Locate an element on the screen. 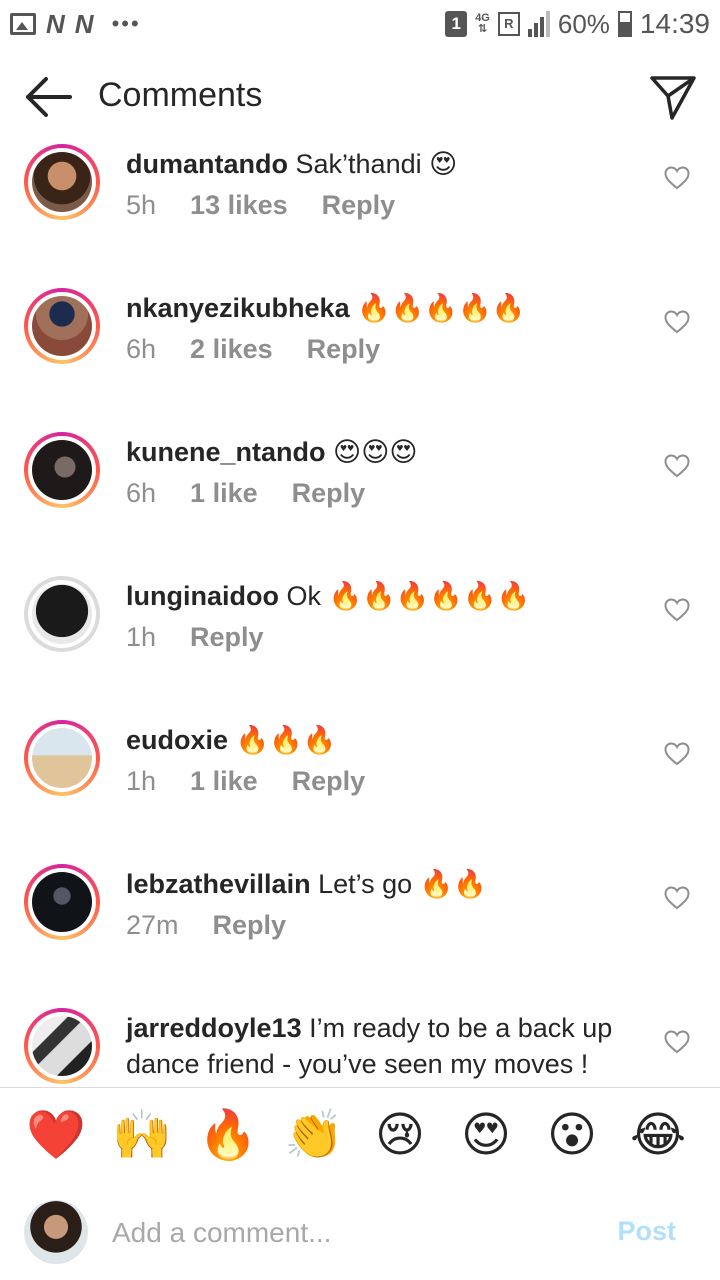 The image size is (720, 1280). comment-username: eudoxie is located at coordinates (177, 740).